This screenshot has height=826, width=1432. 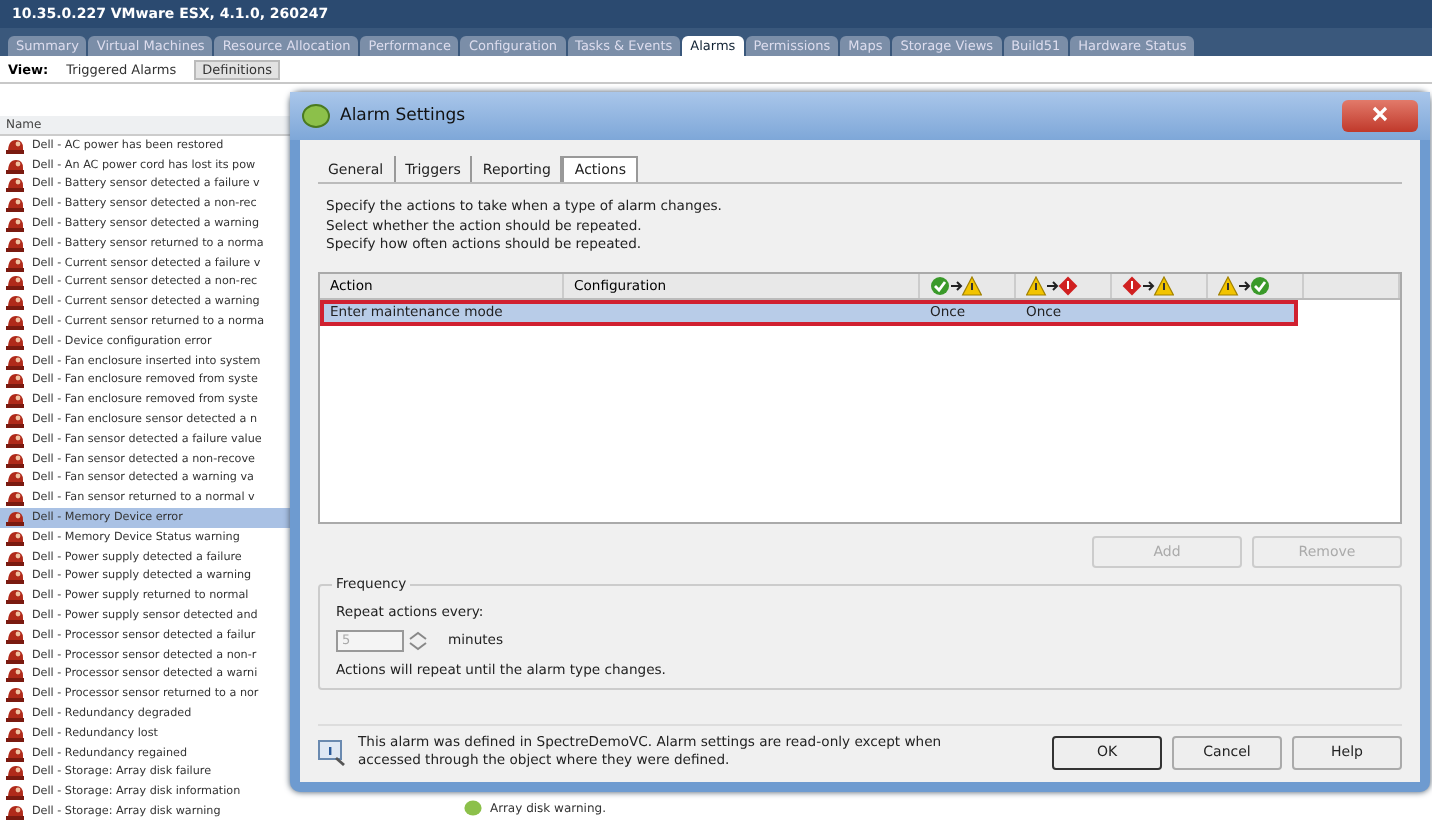 What do you see at coordinates (332, 752) in the screenshot?
I see `info-icon` at bounding box center [332, 752].